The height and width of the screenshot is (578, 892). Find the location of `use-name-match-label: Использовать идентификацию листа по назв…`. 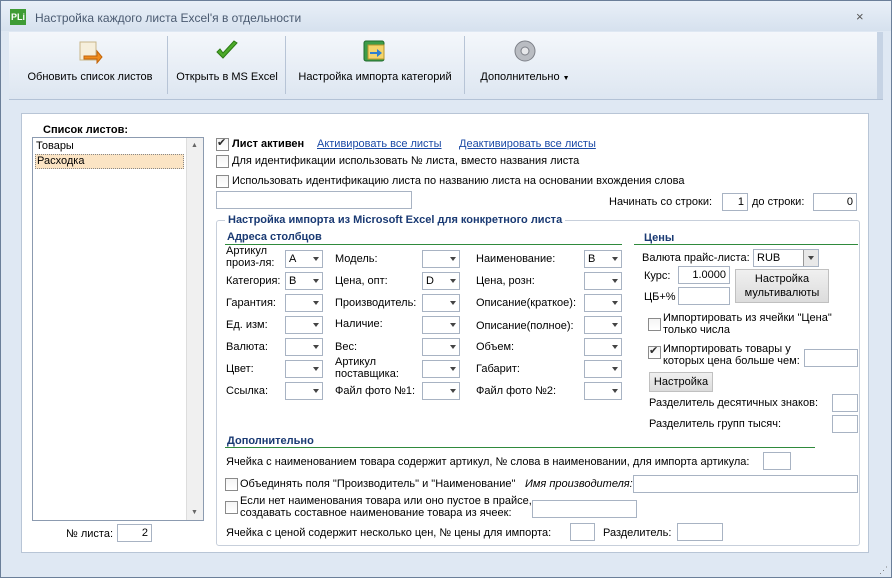

use-name-match-label: Использовать идентификацию листа по назв… is located at coordinates (458, 181).